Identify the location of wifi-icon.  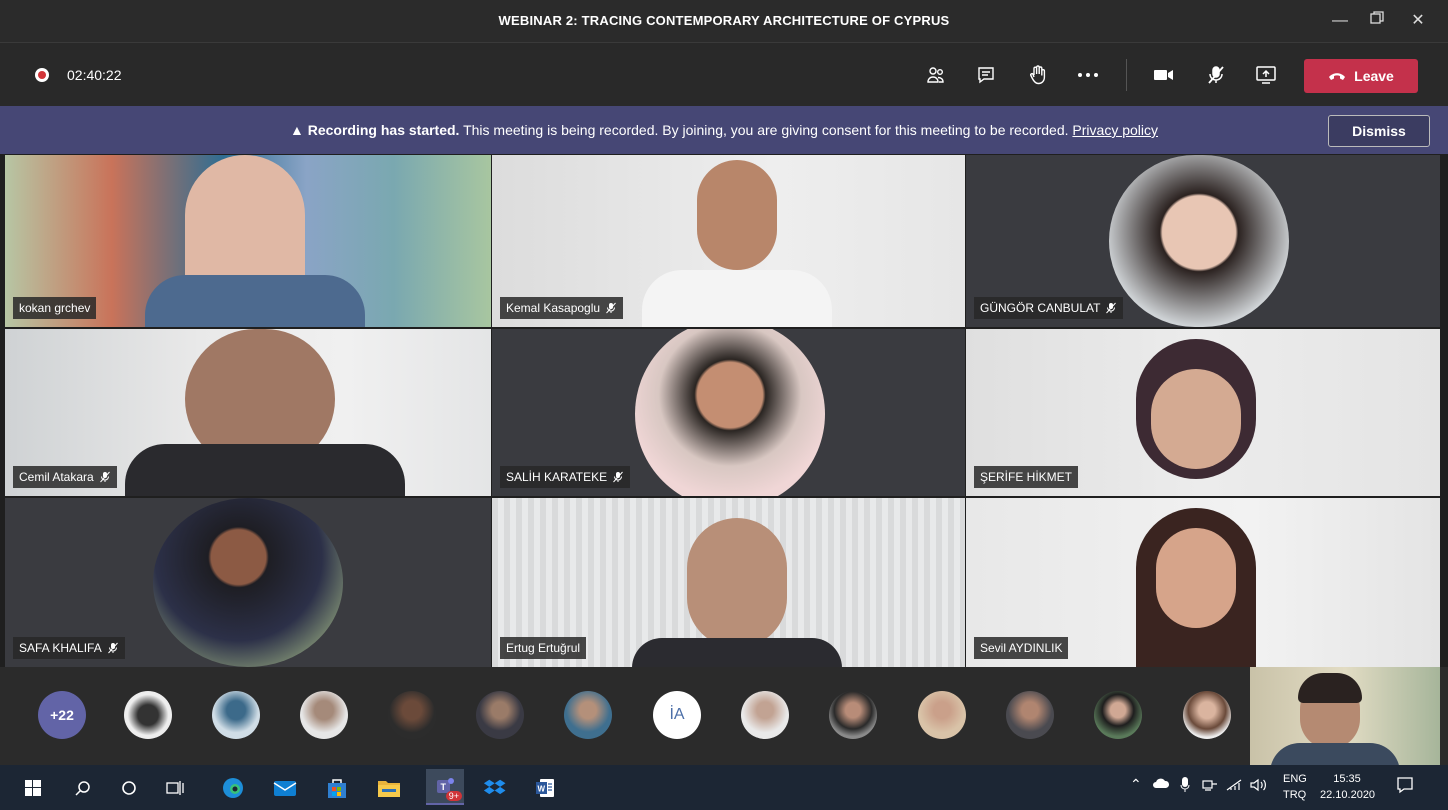
(1234, 786).